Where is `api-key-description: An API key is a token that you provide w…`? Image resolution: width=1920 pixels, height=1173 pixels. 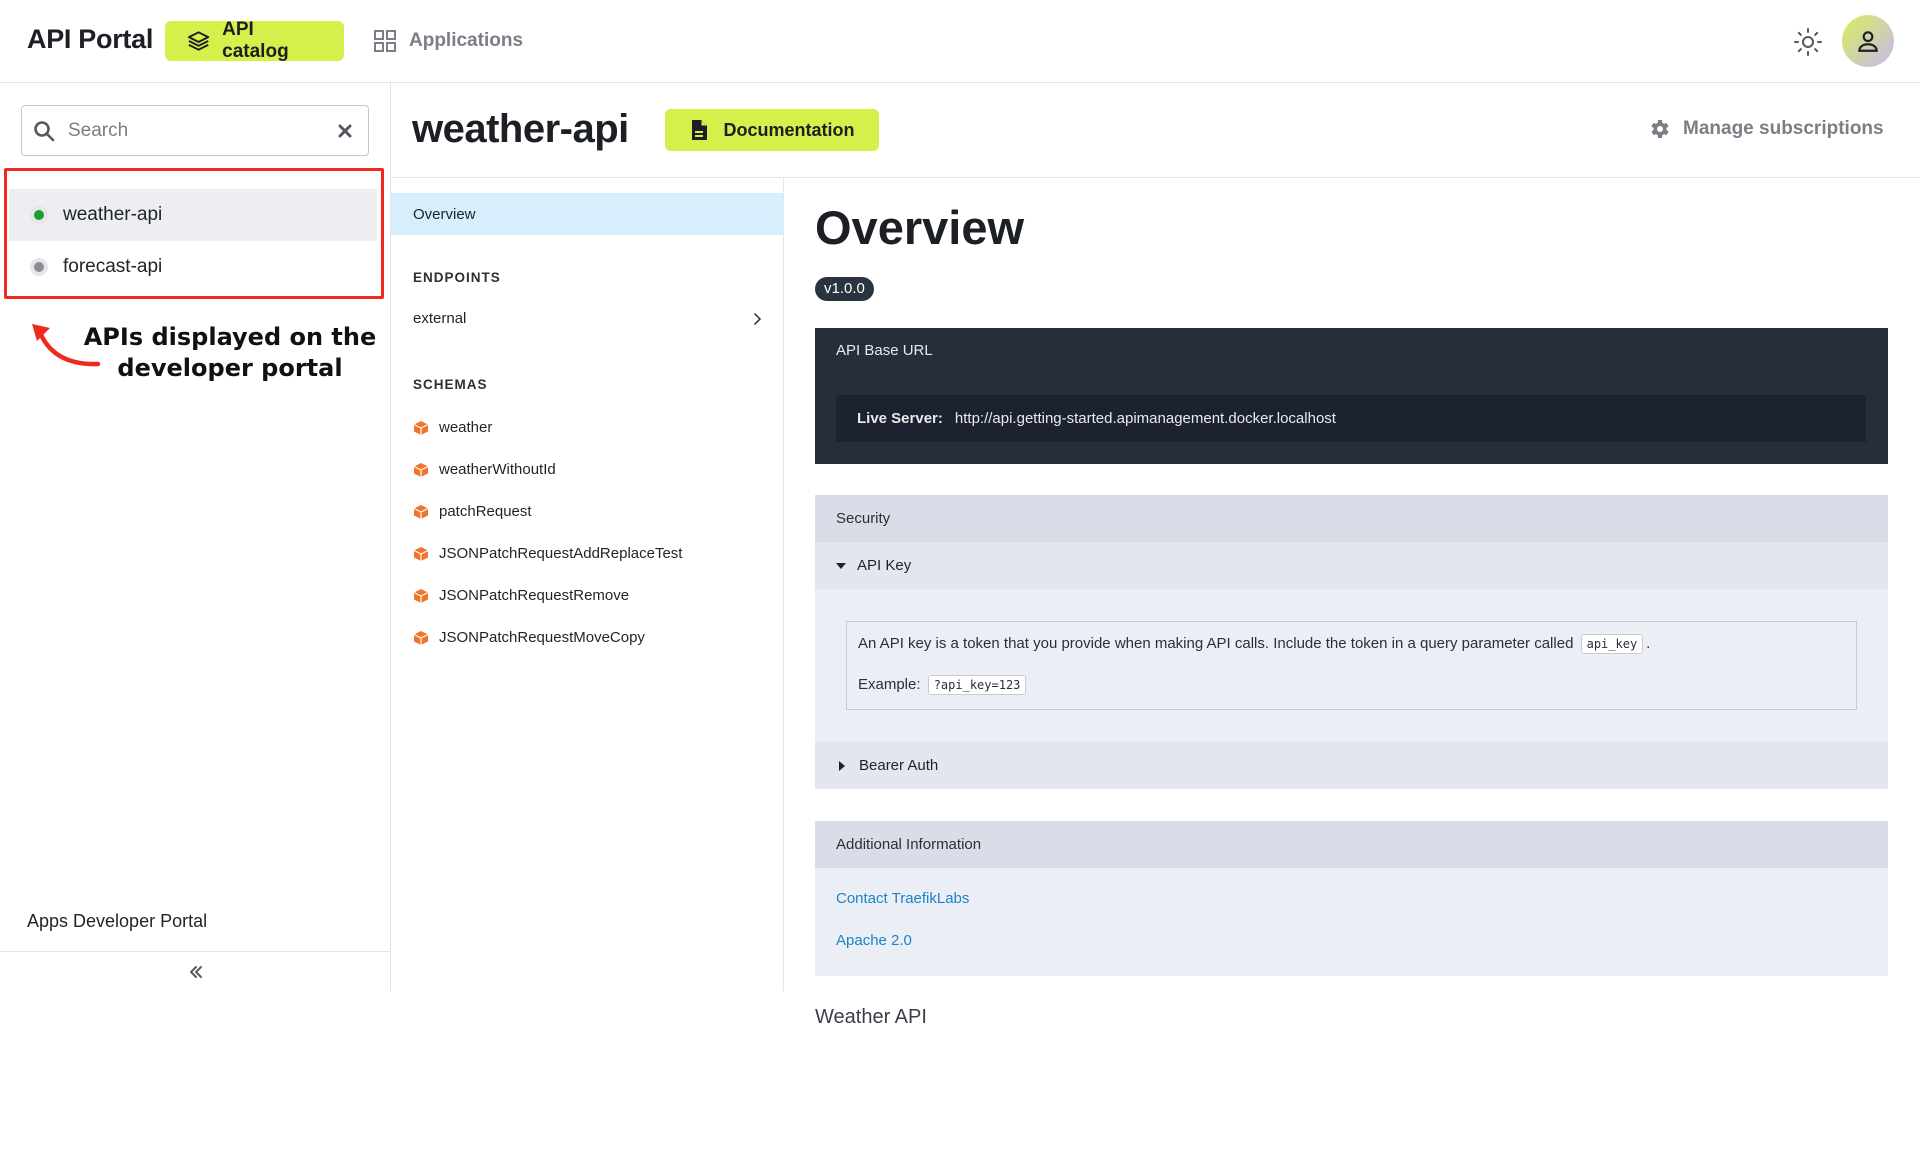
api-key-description: An API key is a token that you provide w… is located at coordinates (1216, 643).